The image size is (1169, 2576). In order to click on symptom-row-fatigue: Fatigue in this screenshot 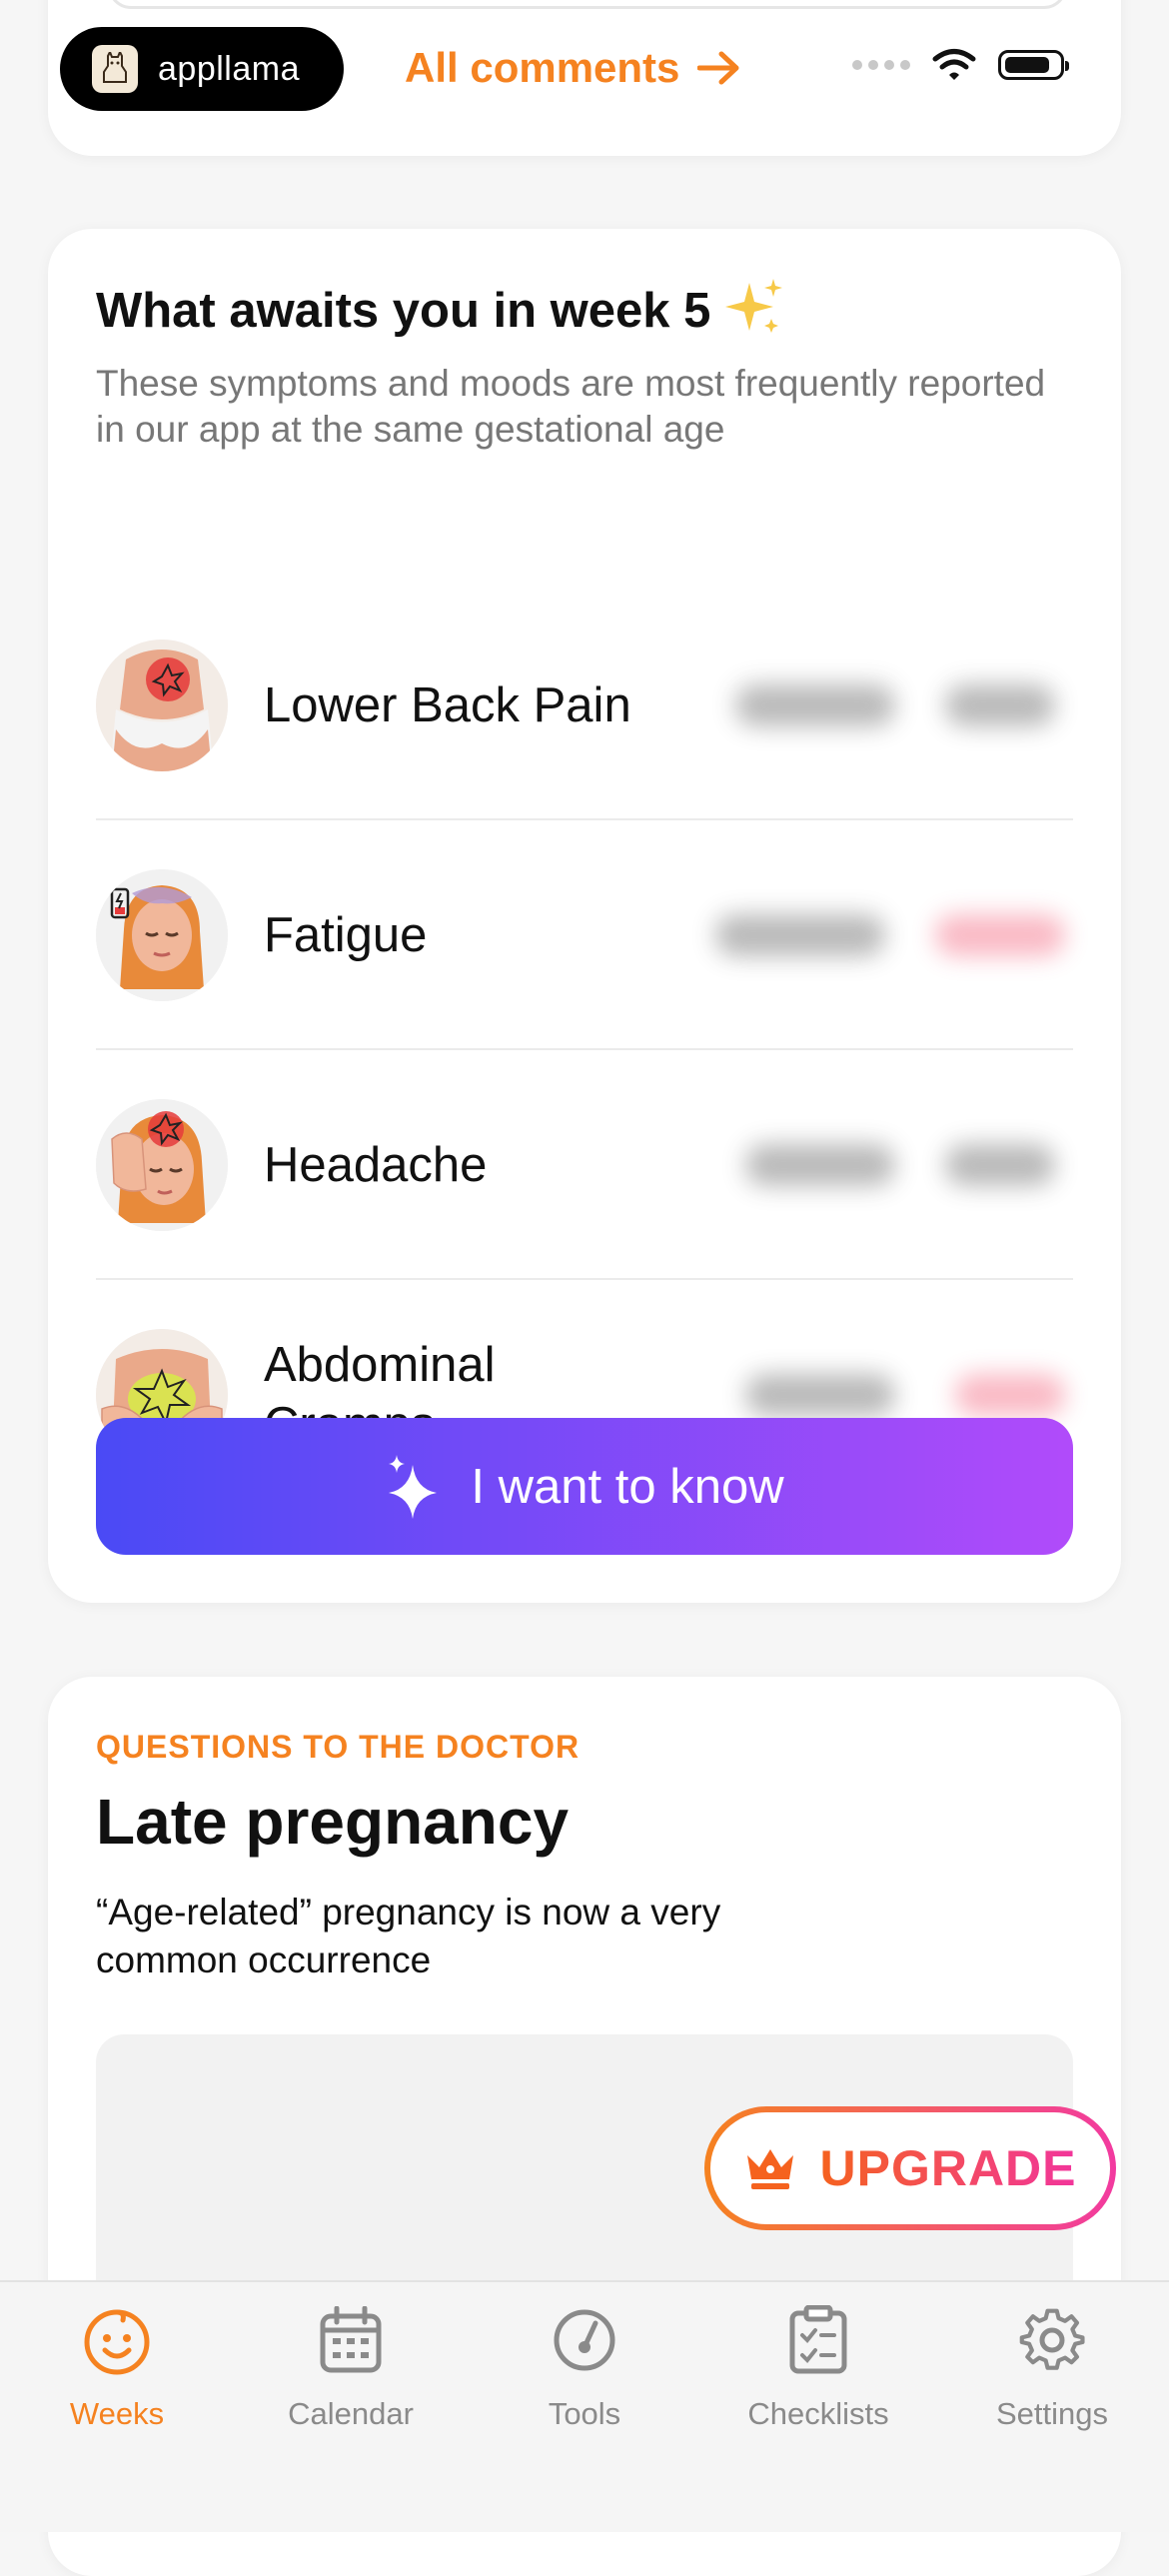, I will do `click(584, 935)`.